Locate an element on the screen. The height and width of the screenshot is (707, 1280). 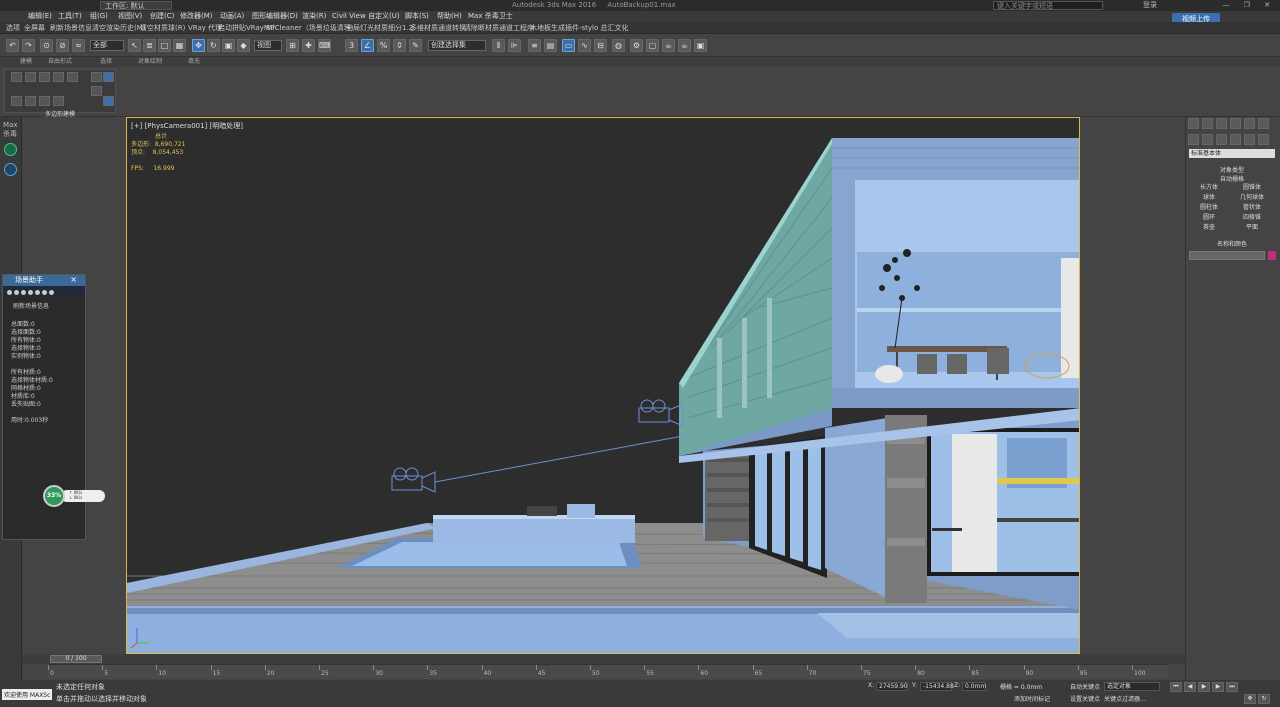
menu-item: 组(G) is located at coordinates (99, 16).